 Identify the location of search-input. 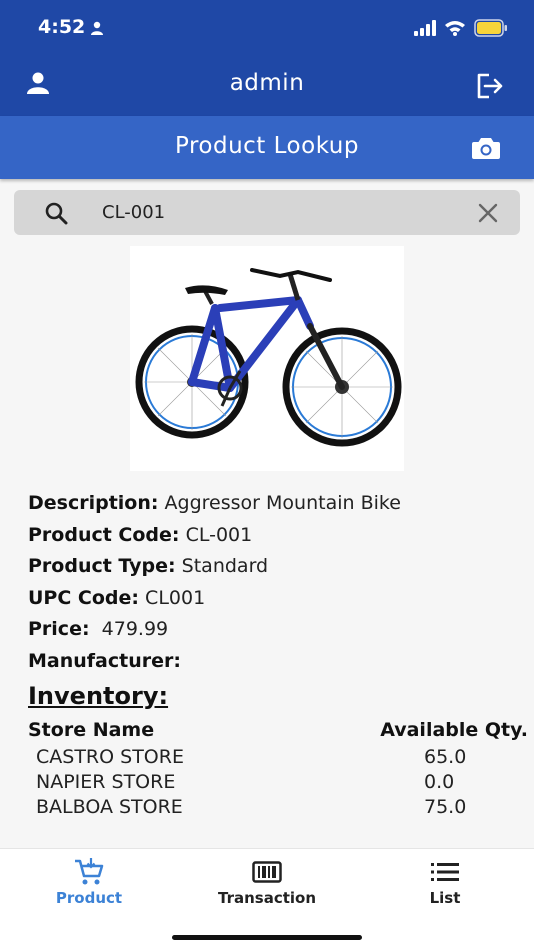
(282, 212).